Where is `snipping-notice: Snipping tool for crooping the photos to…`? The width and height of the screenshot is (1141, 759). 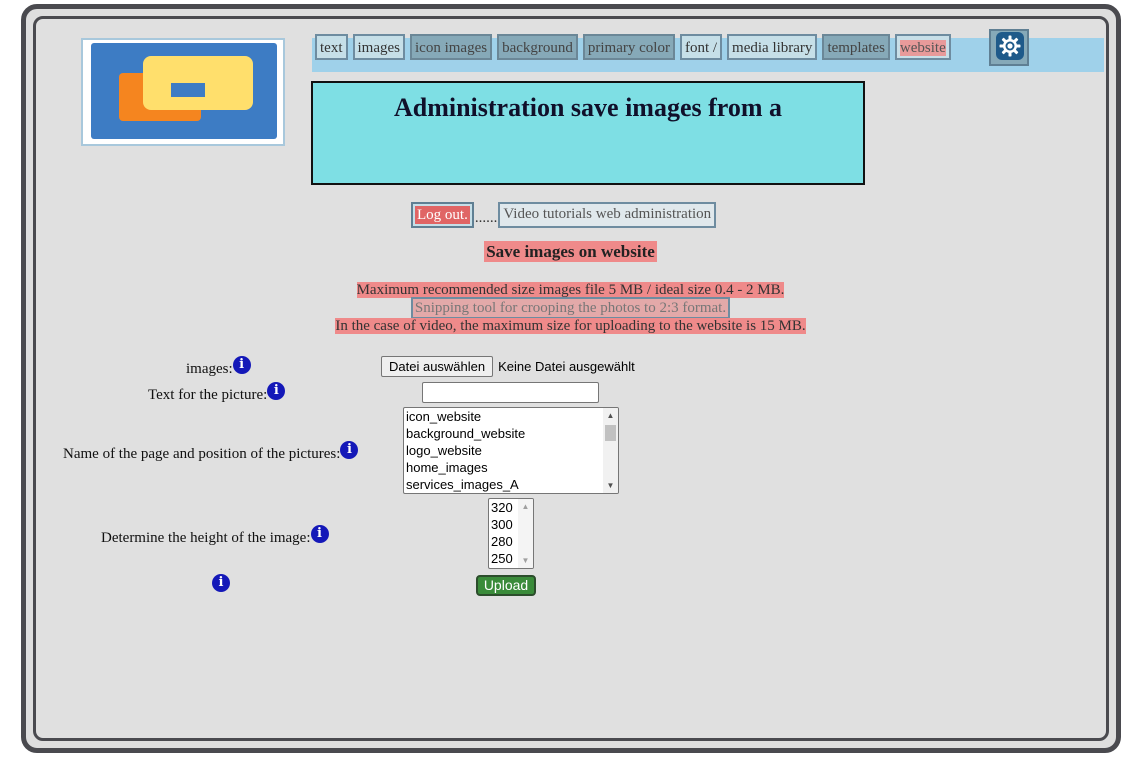
snipping-notice: Snipping tool for crooping the photos to… is located at coordinates (570, 308).